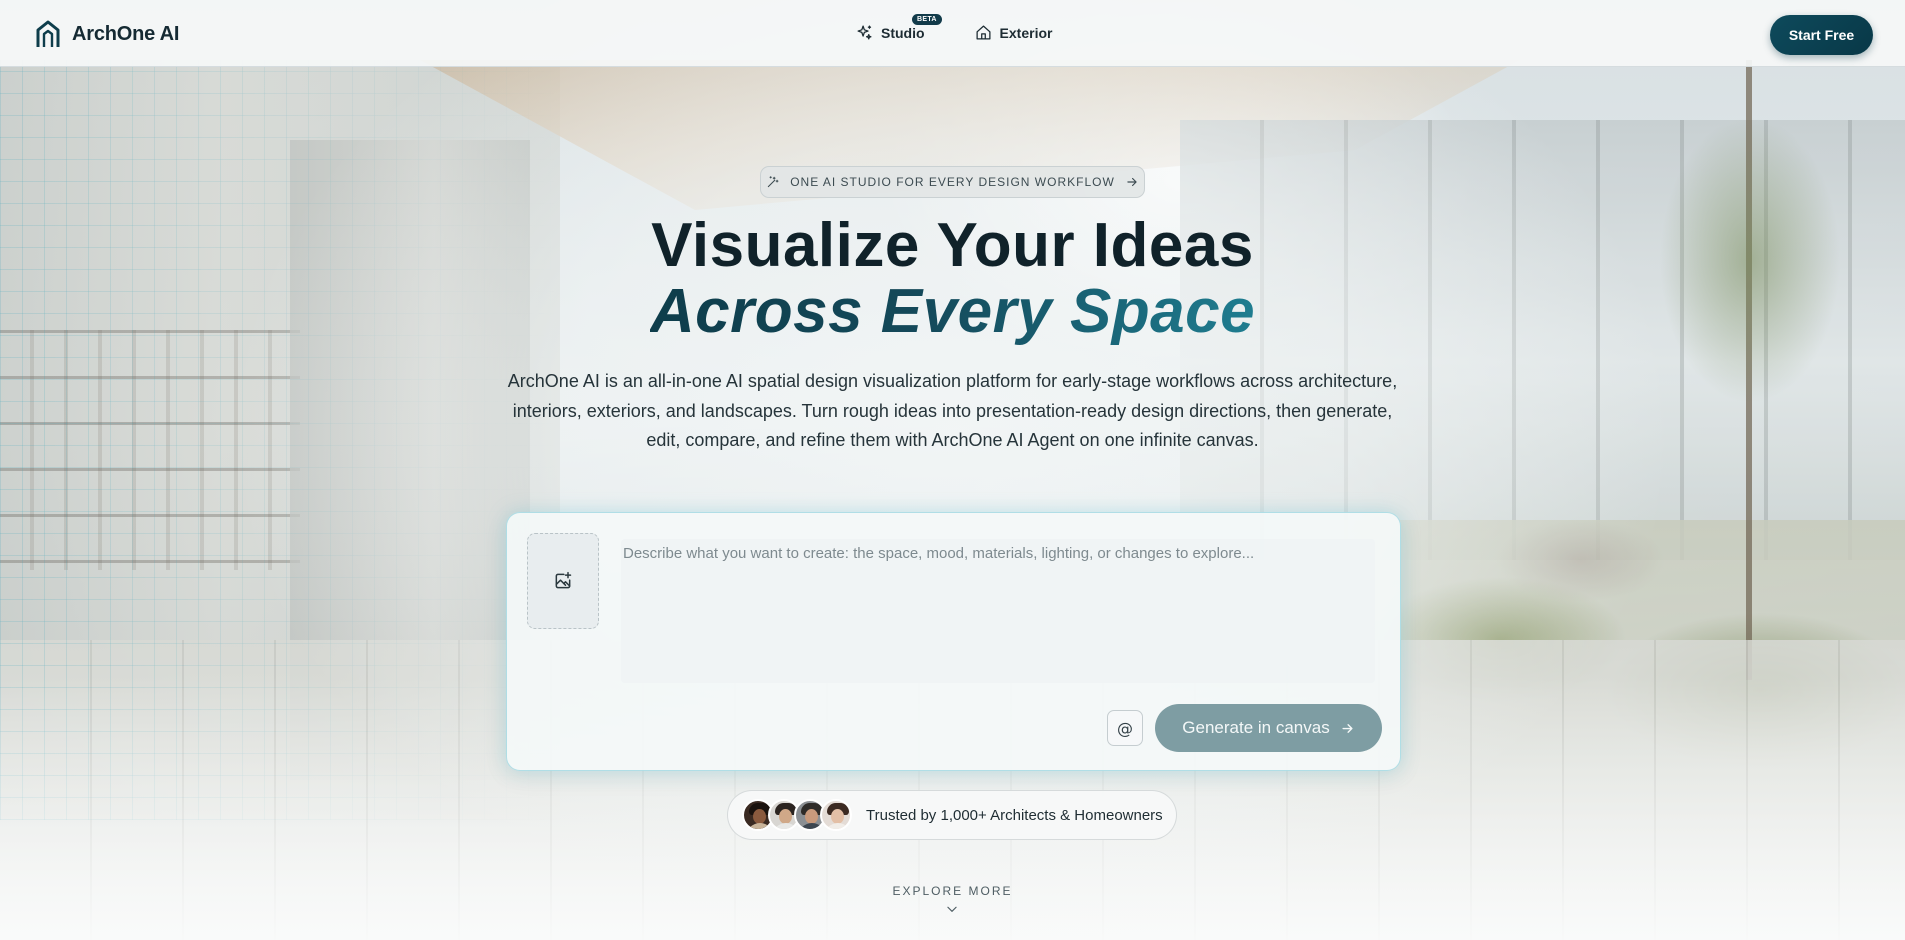  I want to click on chevron-down-icon, so click(952, 909).